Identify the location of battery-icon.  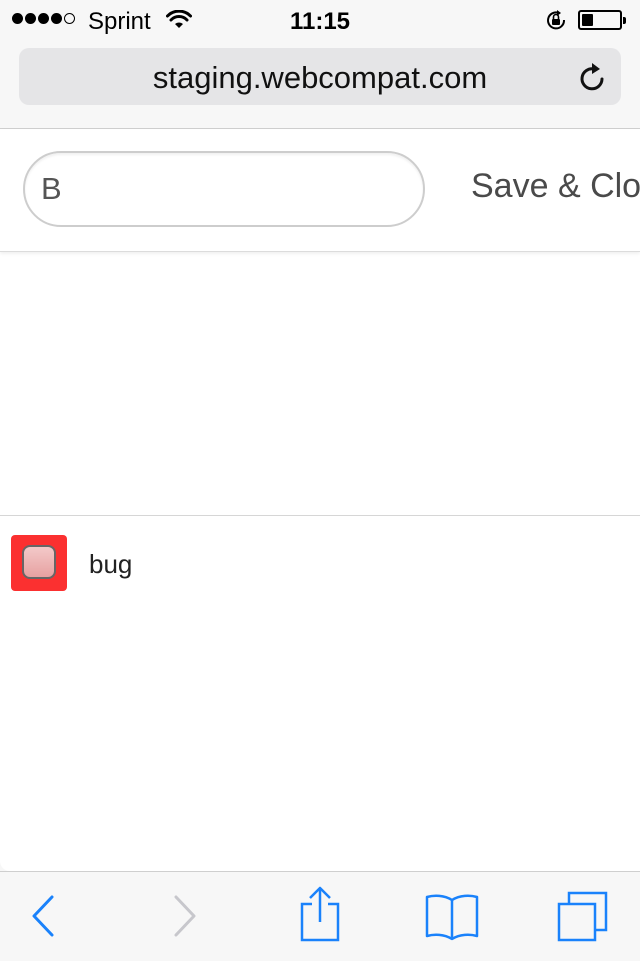
(602, 20).